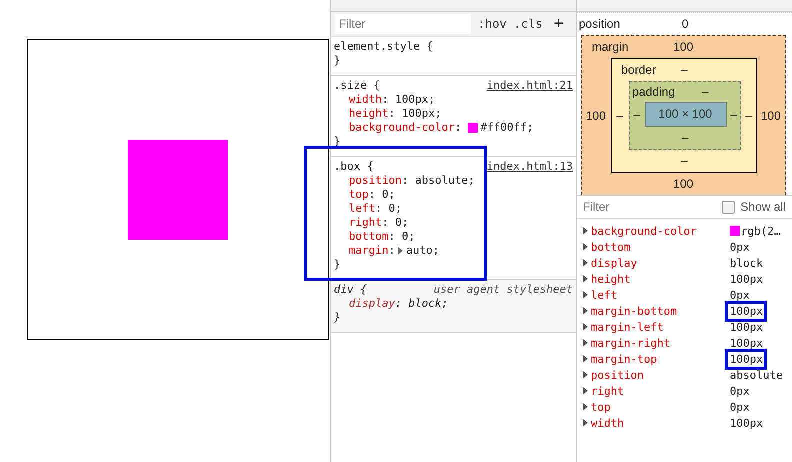 Image resolution: width=792 pixels, height=462 pixels. Describe the element at coordinates (600, 24) in the screenshot. I see `position-label: position` at that location.